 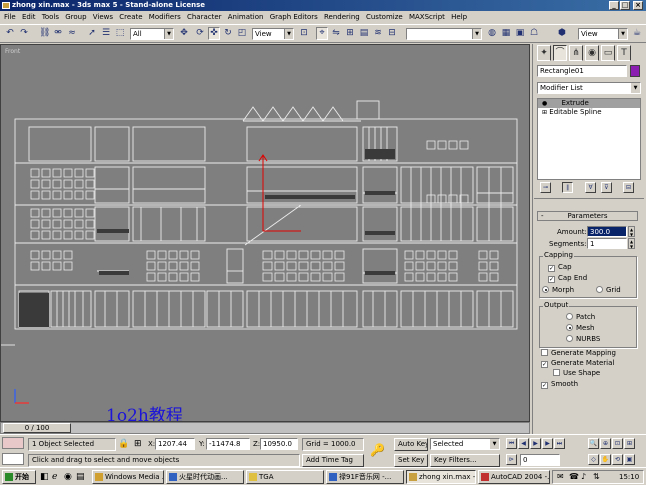 What do you see at coordinates (336, 33) in the screenshot?
I see `mirror-icon: ⇋` at bounding box center [336, 33].